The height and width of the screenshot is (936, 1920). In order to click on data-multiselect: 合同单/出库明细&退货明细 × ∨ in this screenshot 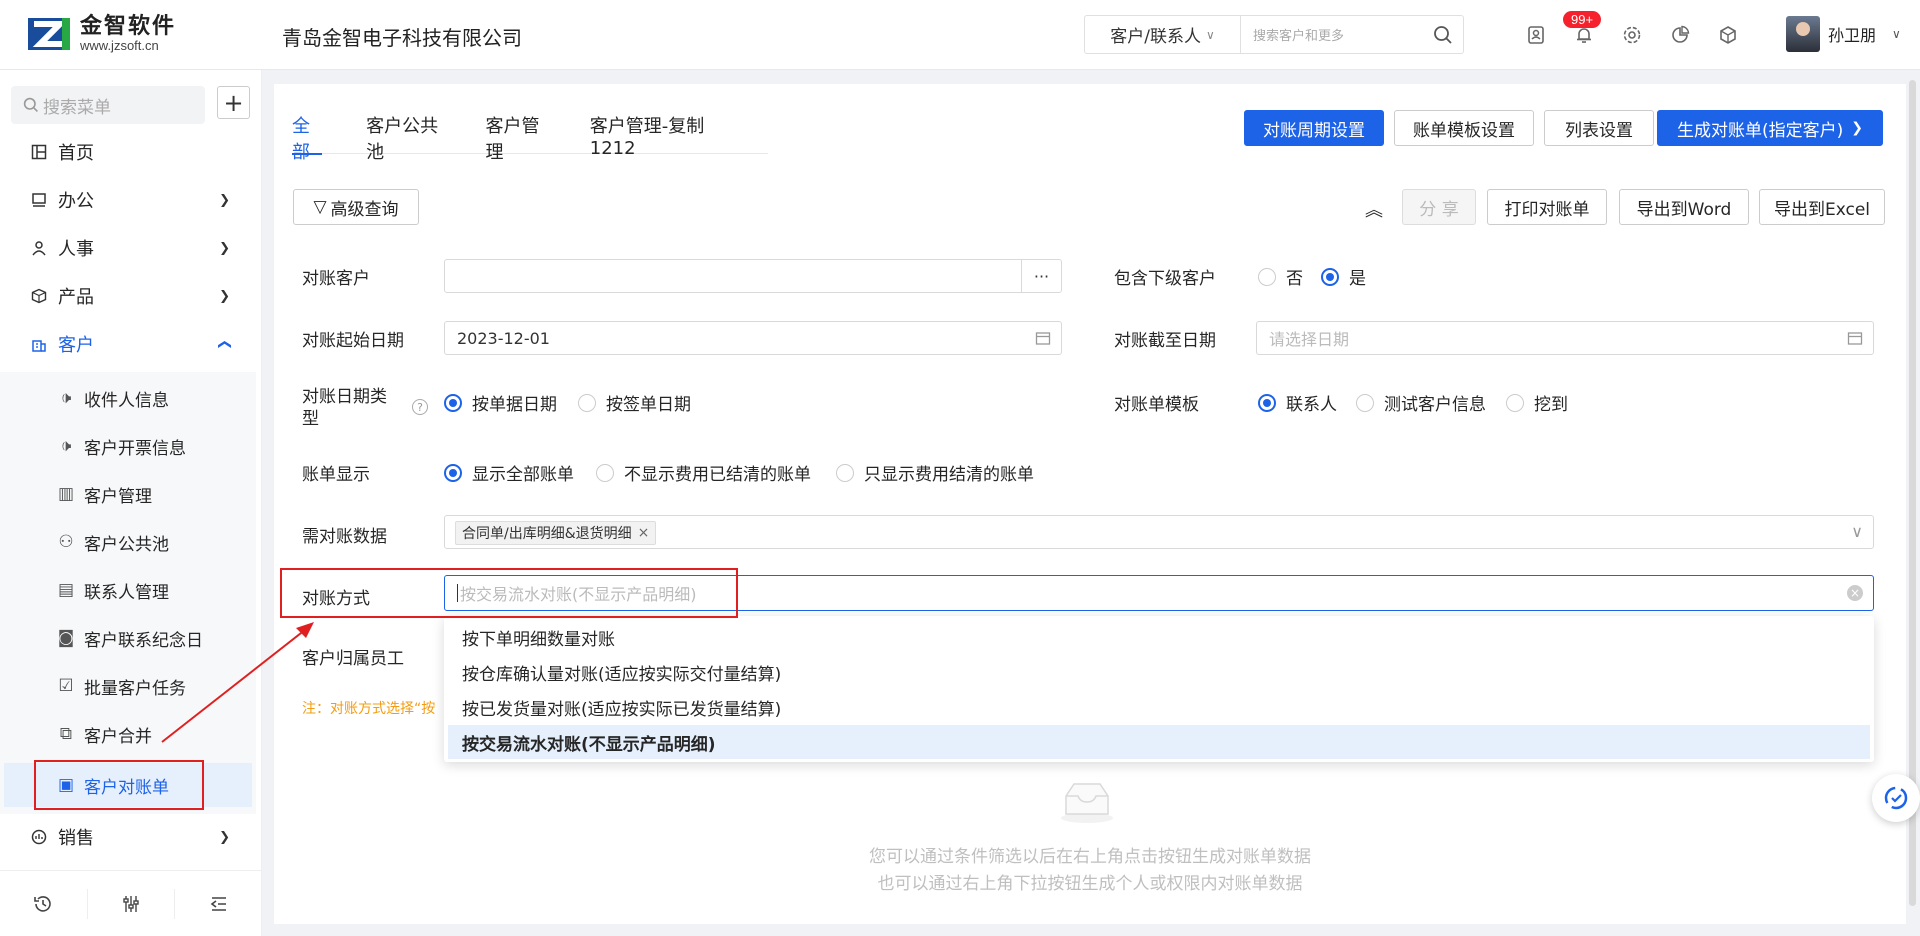, I will do `click(1159, 532)`.